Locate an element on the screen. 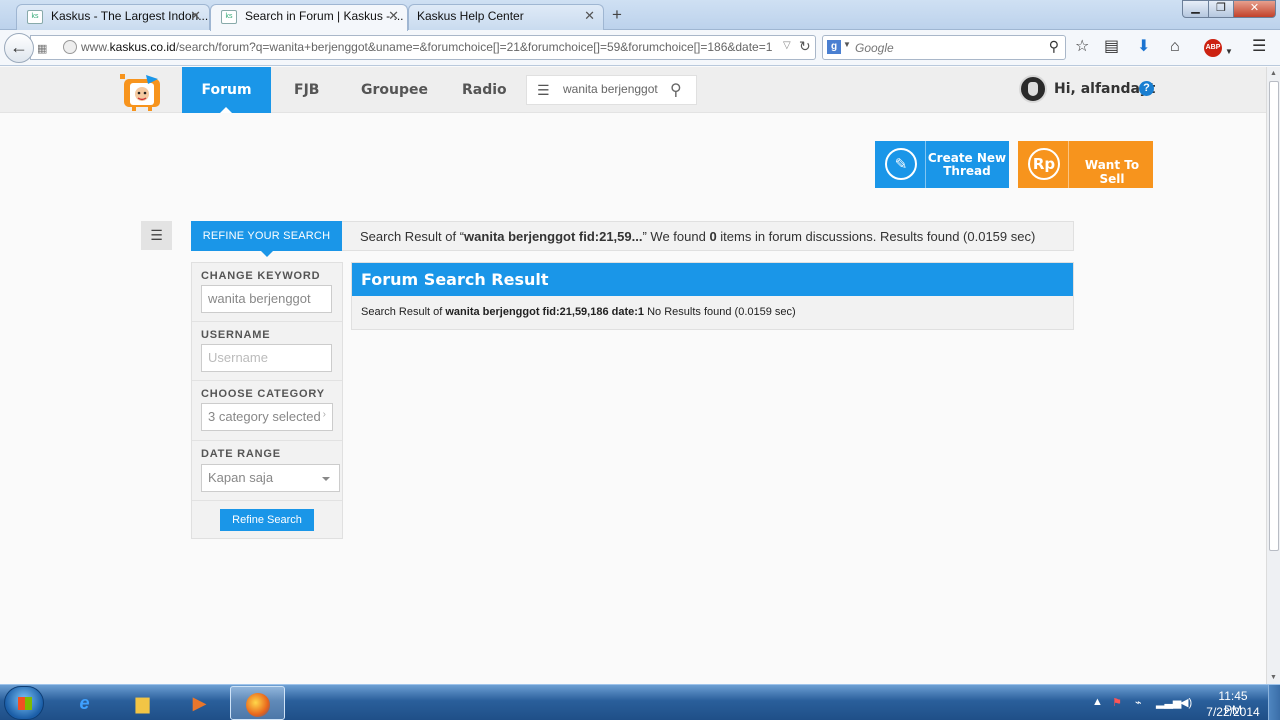  firefox-taskbar-button is located at coordinates (257, 703).